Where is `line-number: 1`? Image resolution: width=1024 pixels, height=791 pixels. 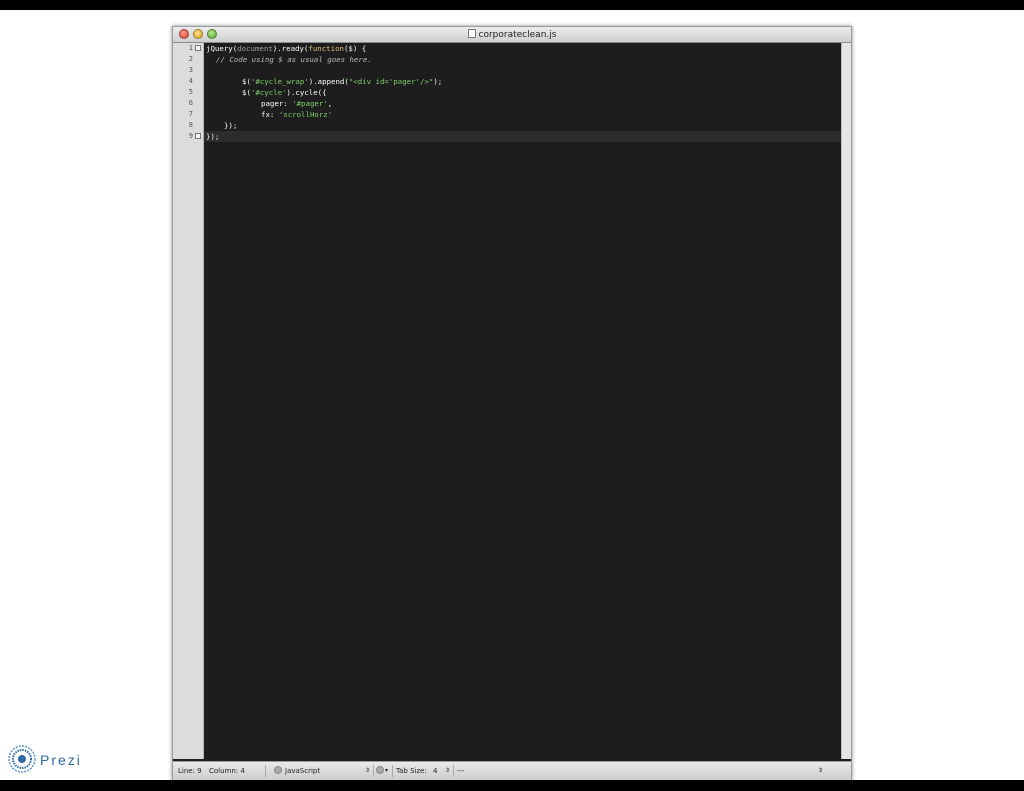
line-number: 1 is located at coordinates (190, 48).